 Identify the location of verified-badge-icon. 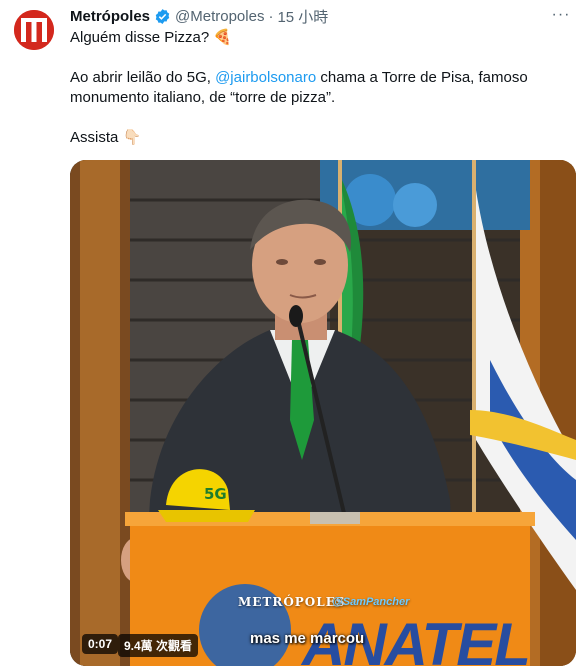
(162, 16).